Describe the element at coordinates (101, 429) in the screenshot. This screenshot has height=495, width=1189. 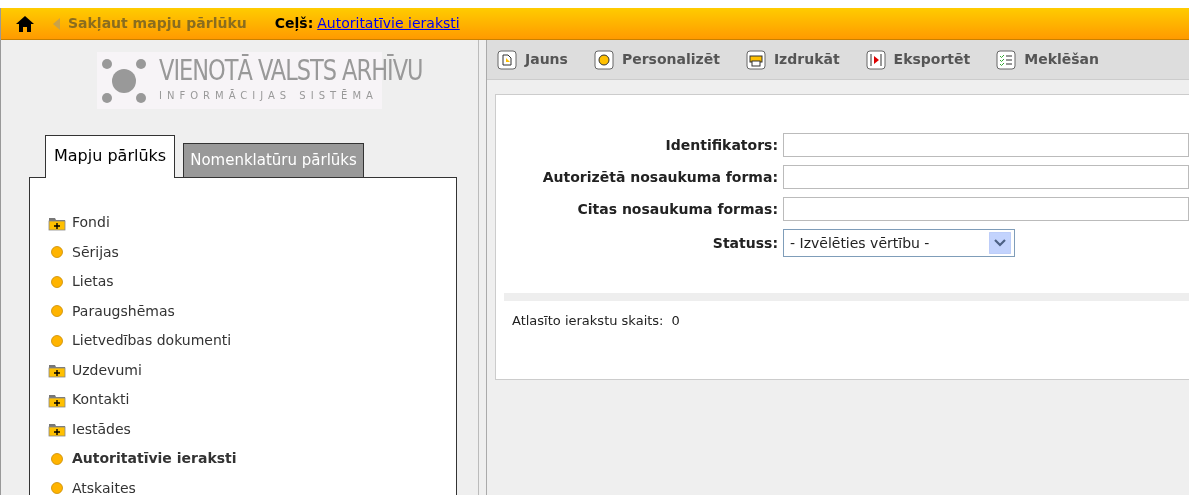
I see `tree-item: Iestādes` at that location.